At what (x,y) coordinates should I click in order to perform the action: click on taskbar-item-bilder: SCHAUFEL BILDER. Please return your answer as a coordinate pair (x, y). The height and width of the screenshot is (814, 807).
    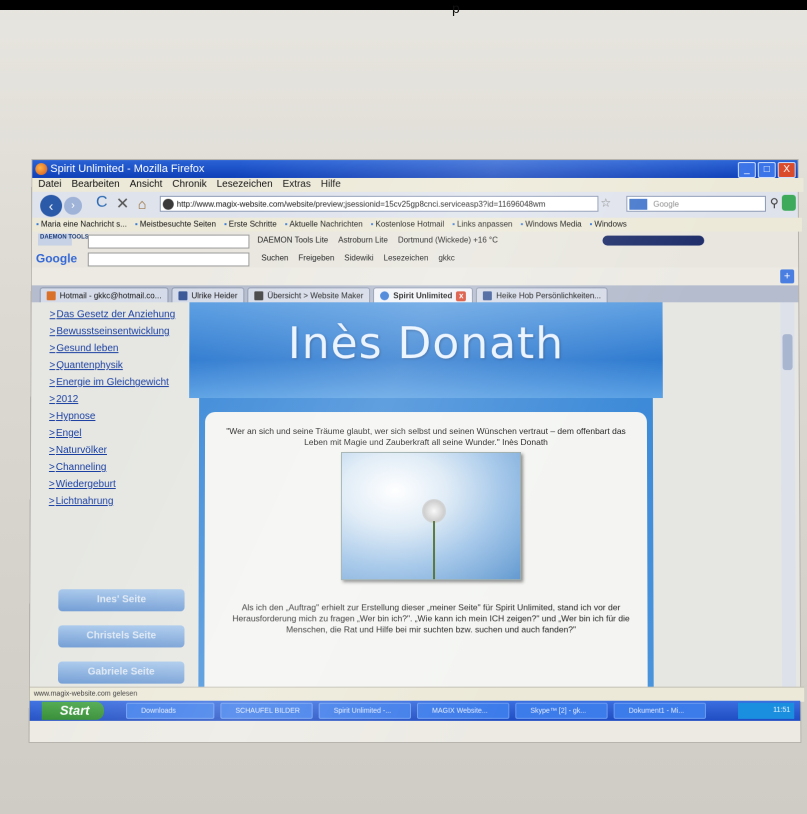
    Looking at the image, I should click on (266, 711).